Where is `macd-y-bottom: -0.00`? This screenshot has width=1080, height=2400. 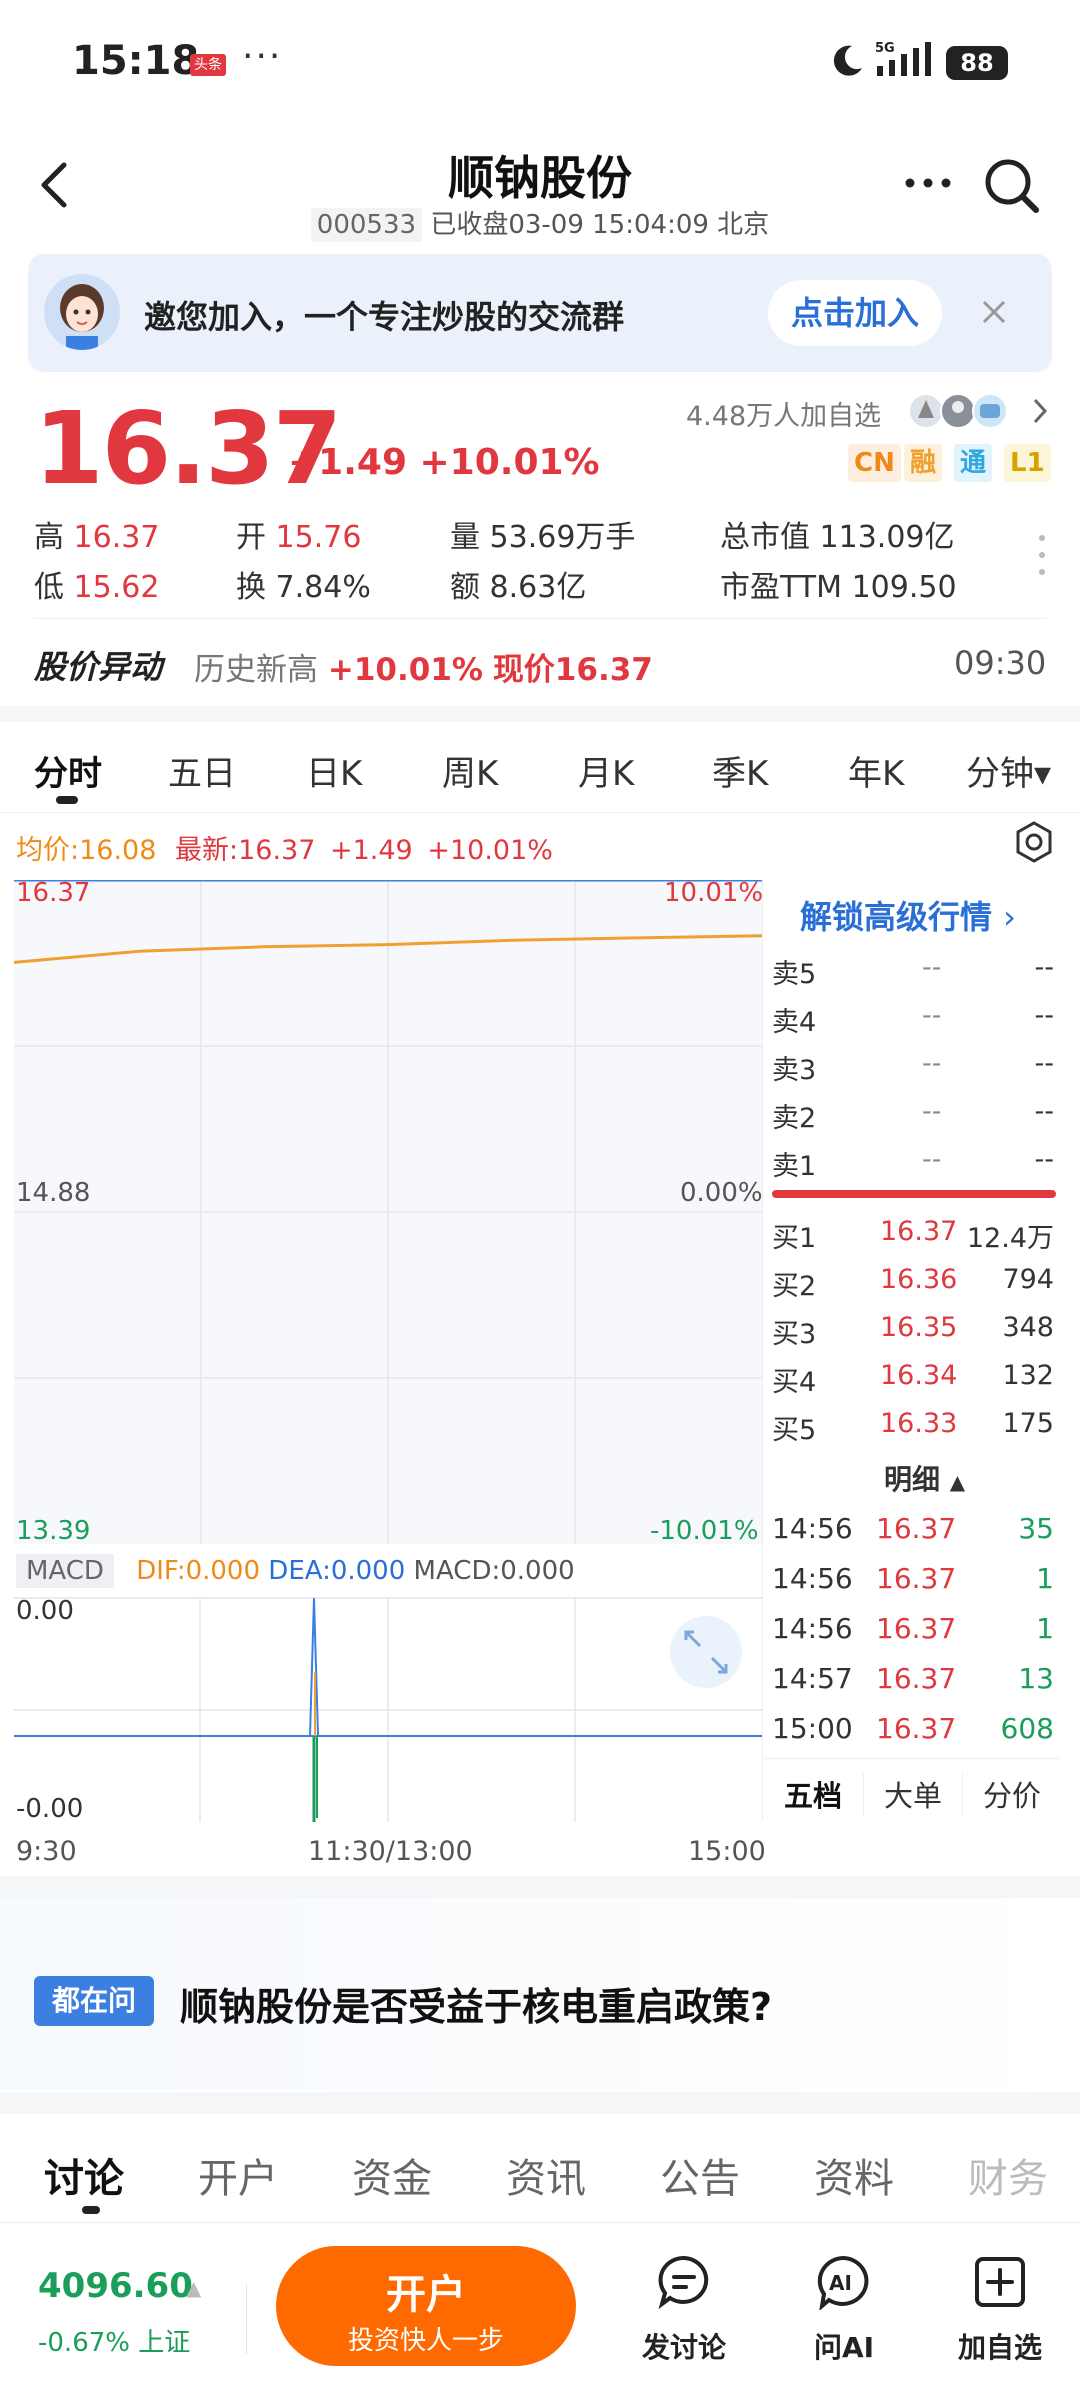
macd-y-bottom: -0.00 is located at coordinates (50, 1809).